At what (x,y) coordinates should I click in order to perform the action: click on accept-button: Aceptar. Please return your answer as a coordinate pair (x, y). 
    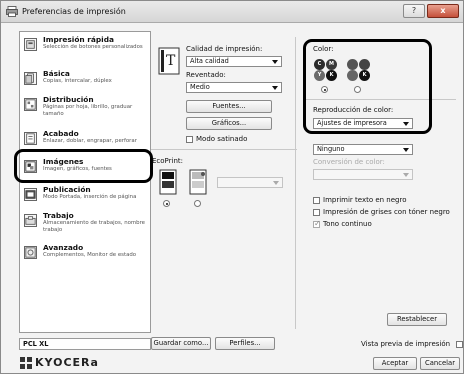
    Looking at the image, I should click on (395, 363).